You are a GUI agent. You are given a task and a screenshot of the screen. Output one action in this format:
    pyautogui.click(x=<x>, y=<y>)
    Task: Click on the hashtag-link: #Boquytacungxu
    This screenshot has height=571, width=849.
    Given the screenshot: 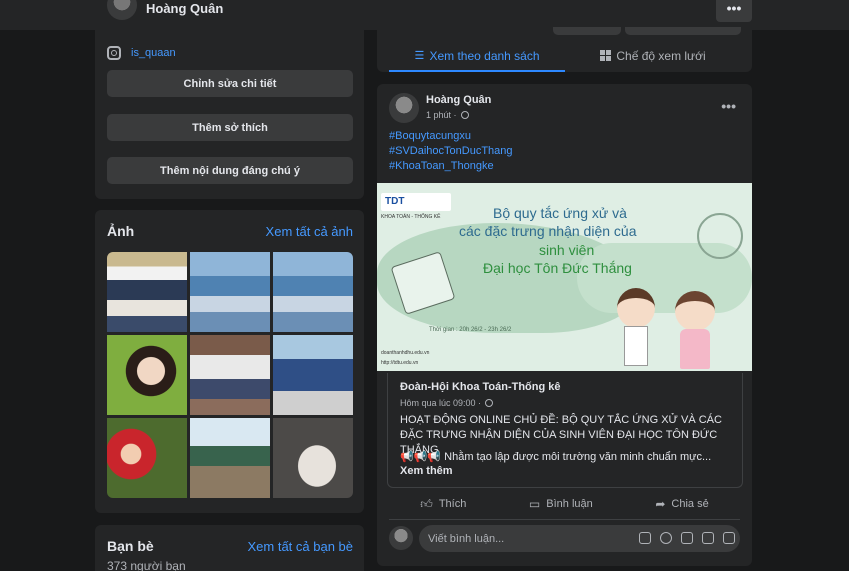 What is the action you would take?
    pyautogui.click(x=451, y=136)
    